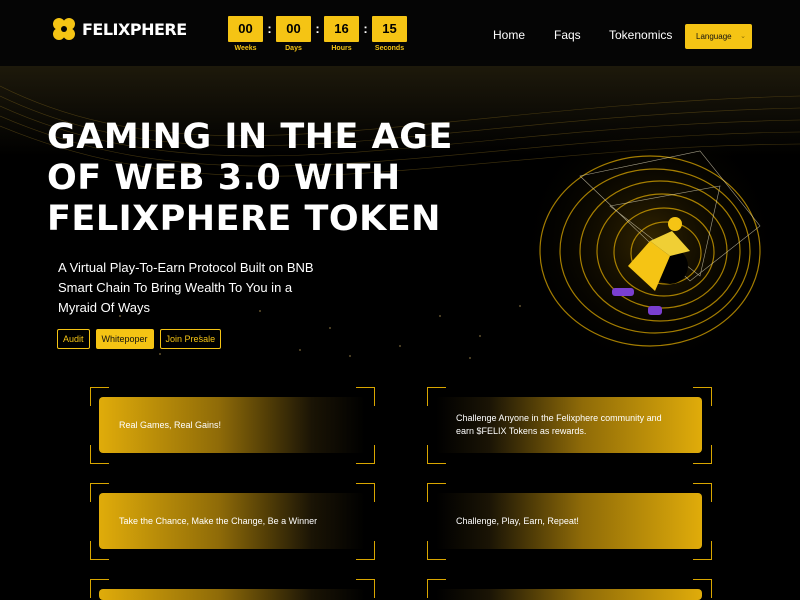  What do you see at coordinates (245, 48) in the screenshot?
I see `countdown-weeks-label: Weeks` at bounding box center [245, 48].